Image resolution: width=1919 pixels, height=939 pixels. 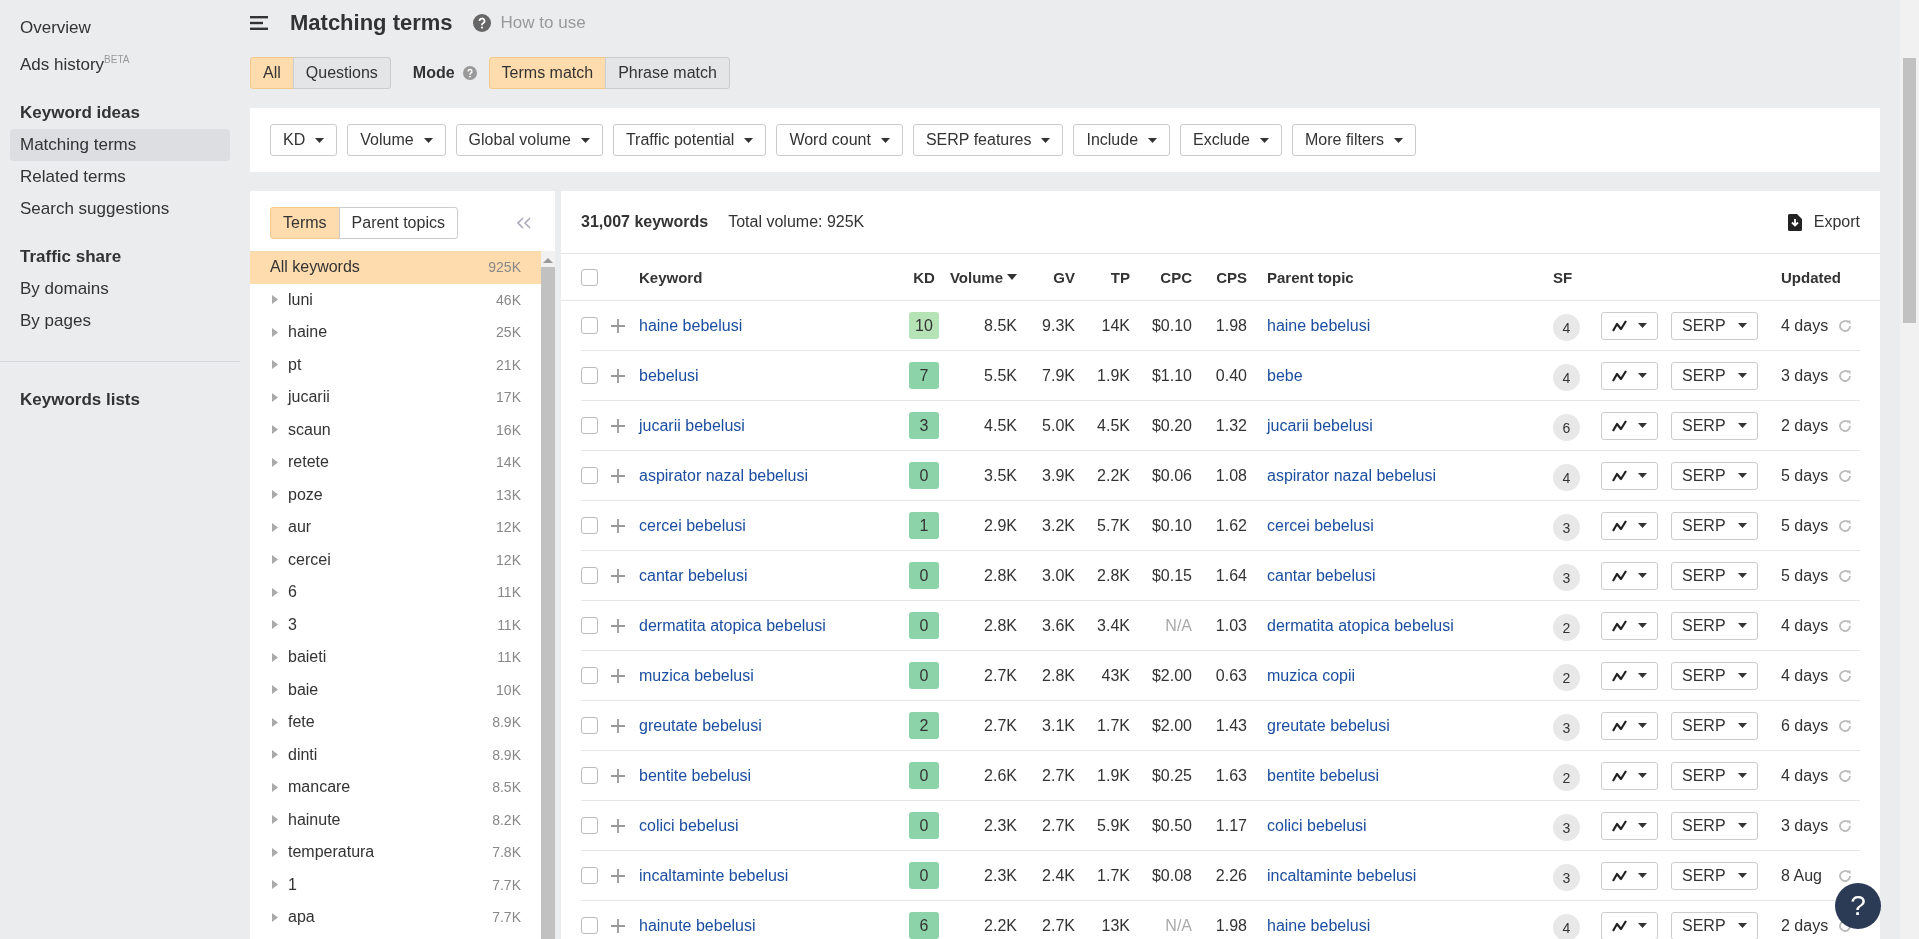 I want to click on parent-topic-link: aspirator nazal bebelusi, so click(x=1351, y=475).